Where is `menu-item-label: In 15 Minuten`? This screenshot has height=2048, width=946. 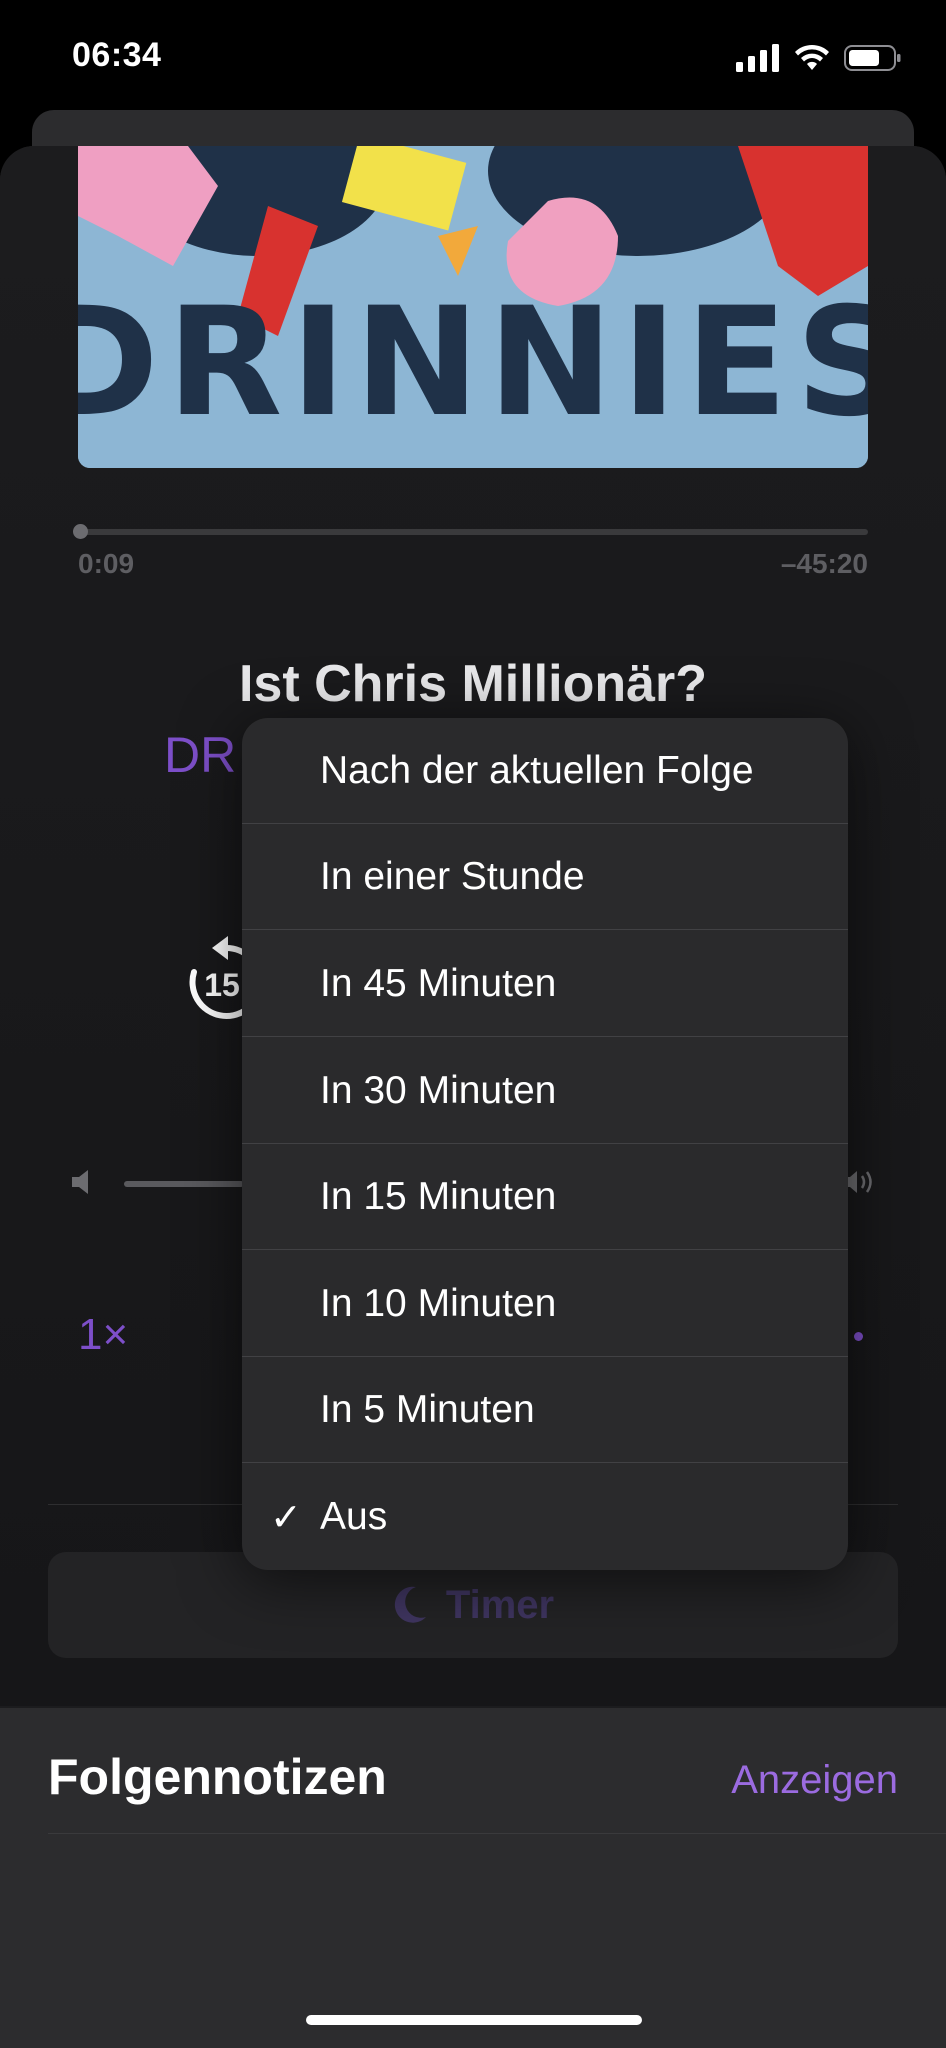
menu-item-label: In 15 Minuten is located at coordinates (438, 1196).